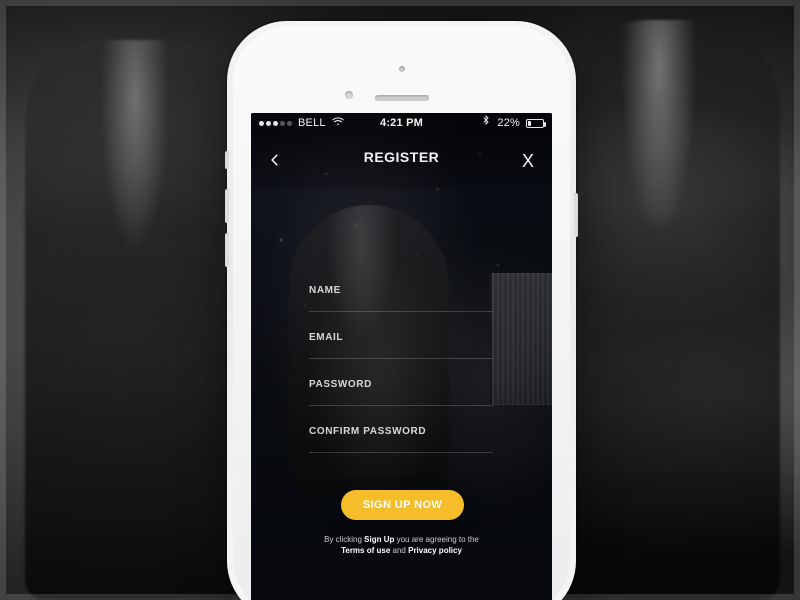 The width and height of the screenshot is (800, 600). Describe the element at coordinates (486, 123) in the screenshot. I see `bluetooth-icon` at that location.